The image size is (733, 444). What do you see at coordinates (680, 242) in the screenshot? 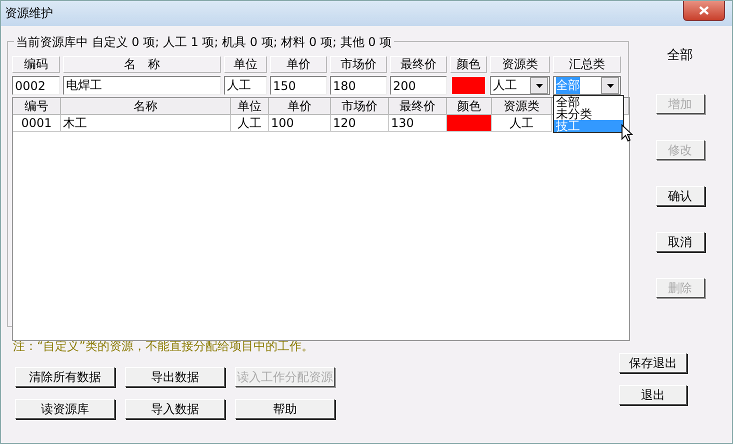
I see `action-button: 取消` at bounding box center [680, 242].